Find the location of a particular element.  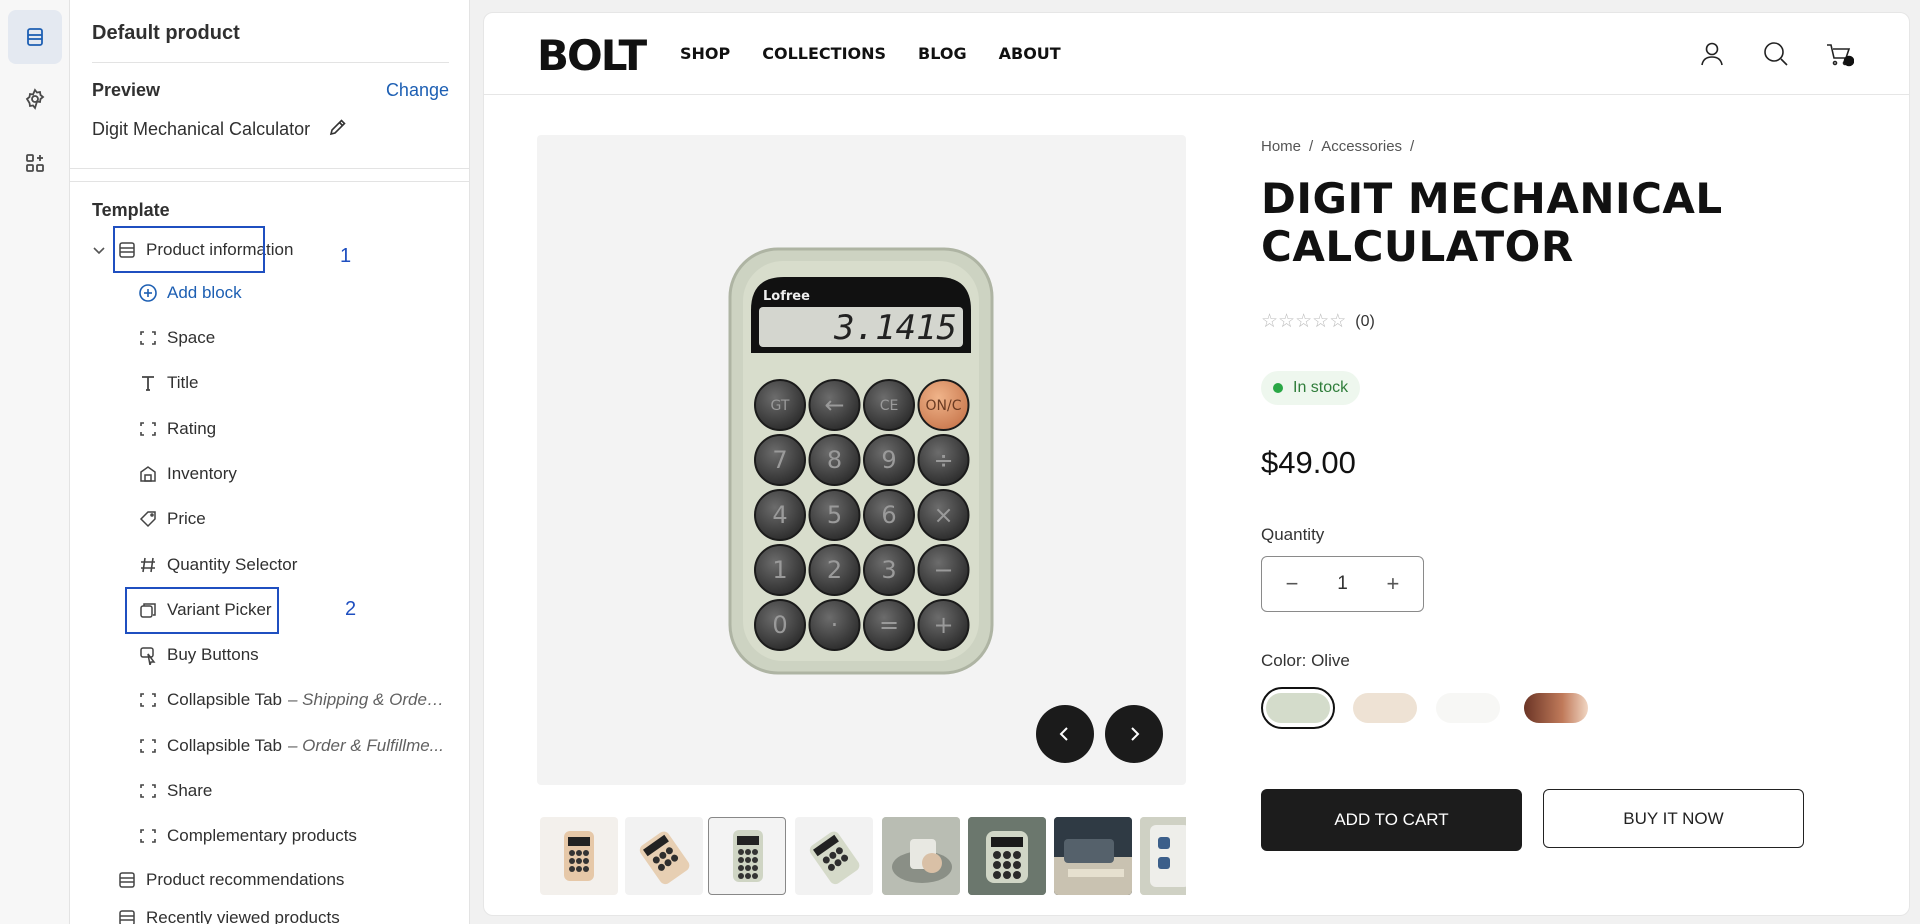

quantity-decrease-button: − is located at coordinates (1292, 583).